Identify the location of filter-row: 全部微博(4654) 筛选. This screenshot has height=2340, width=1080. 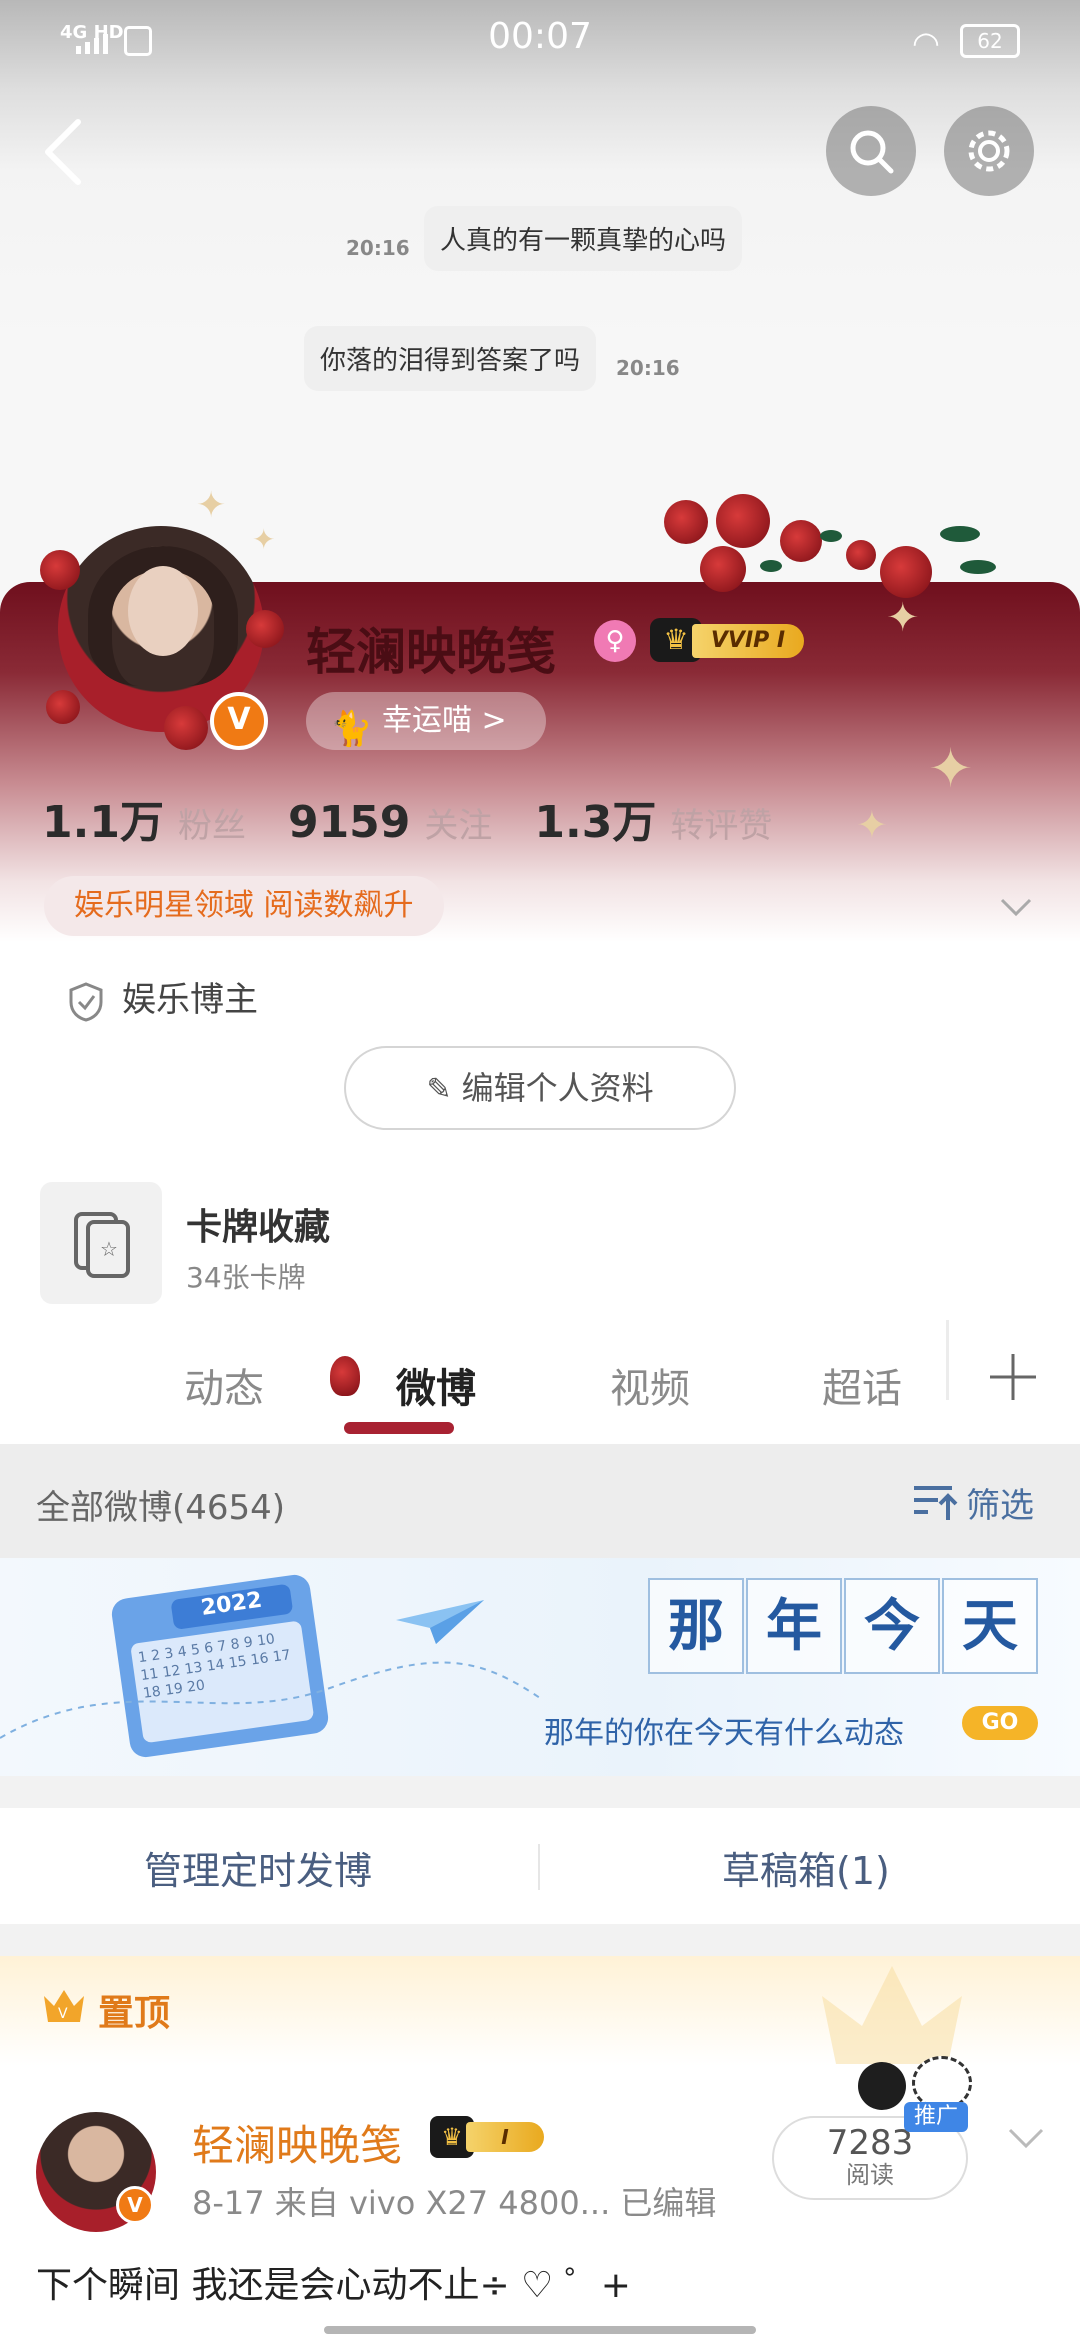
(540, 1501).